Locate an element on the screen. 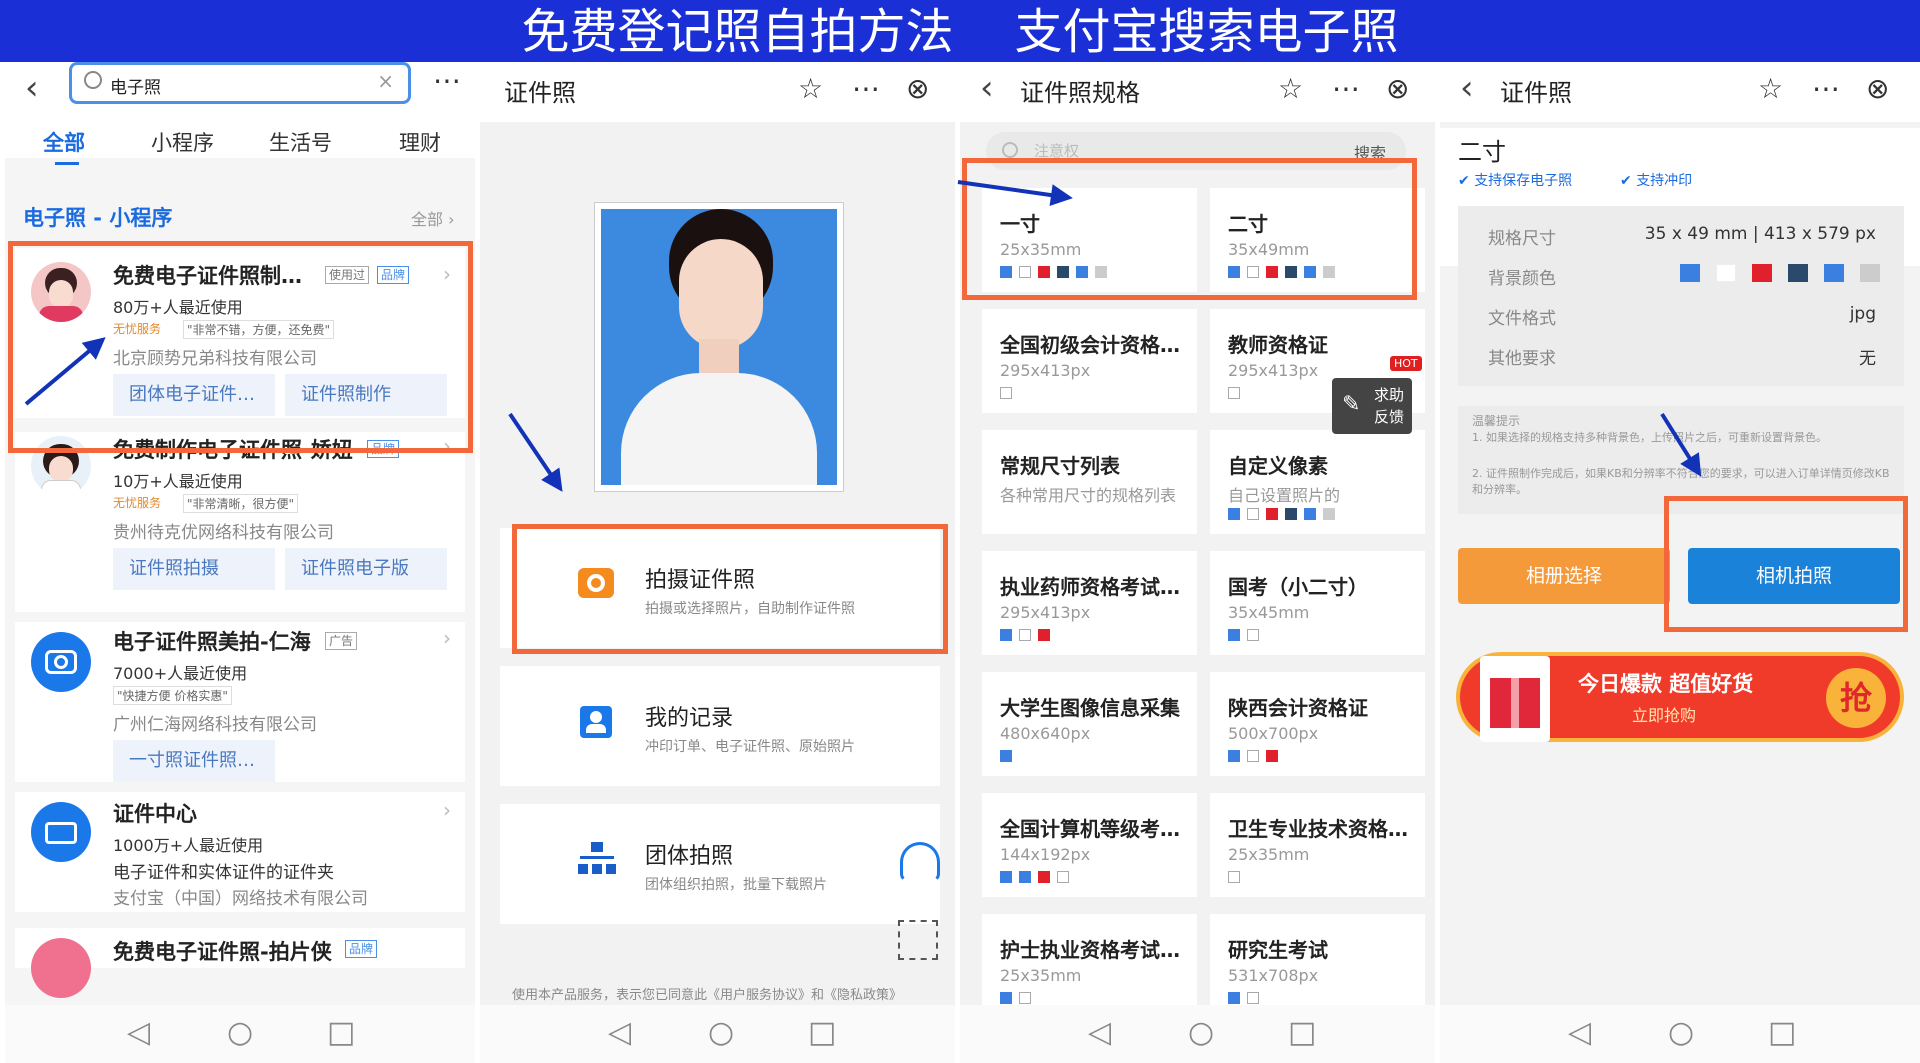 Image resolution: width=1920 pixels, height=1063 pixels. section-more-link: 全部 › is located at coordinates (433, 218).